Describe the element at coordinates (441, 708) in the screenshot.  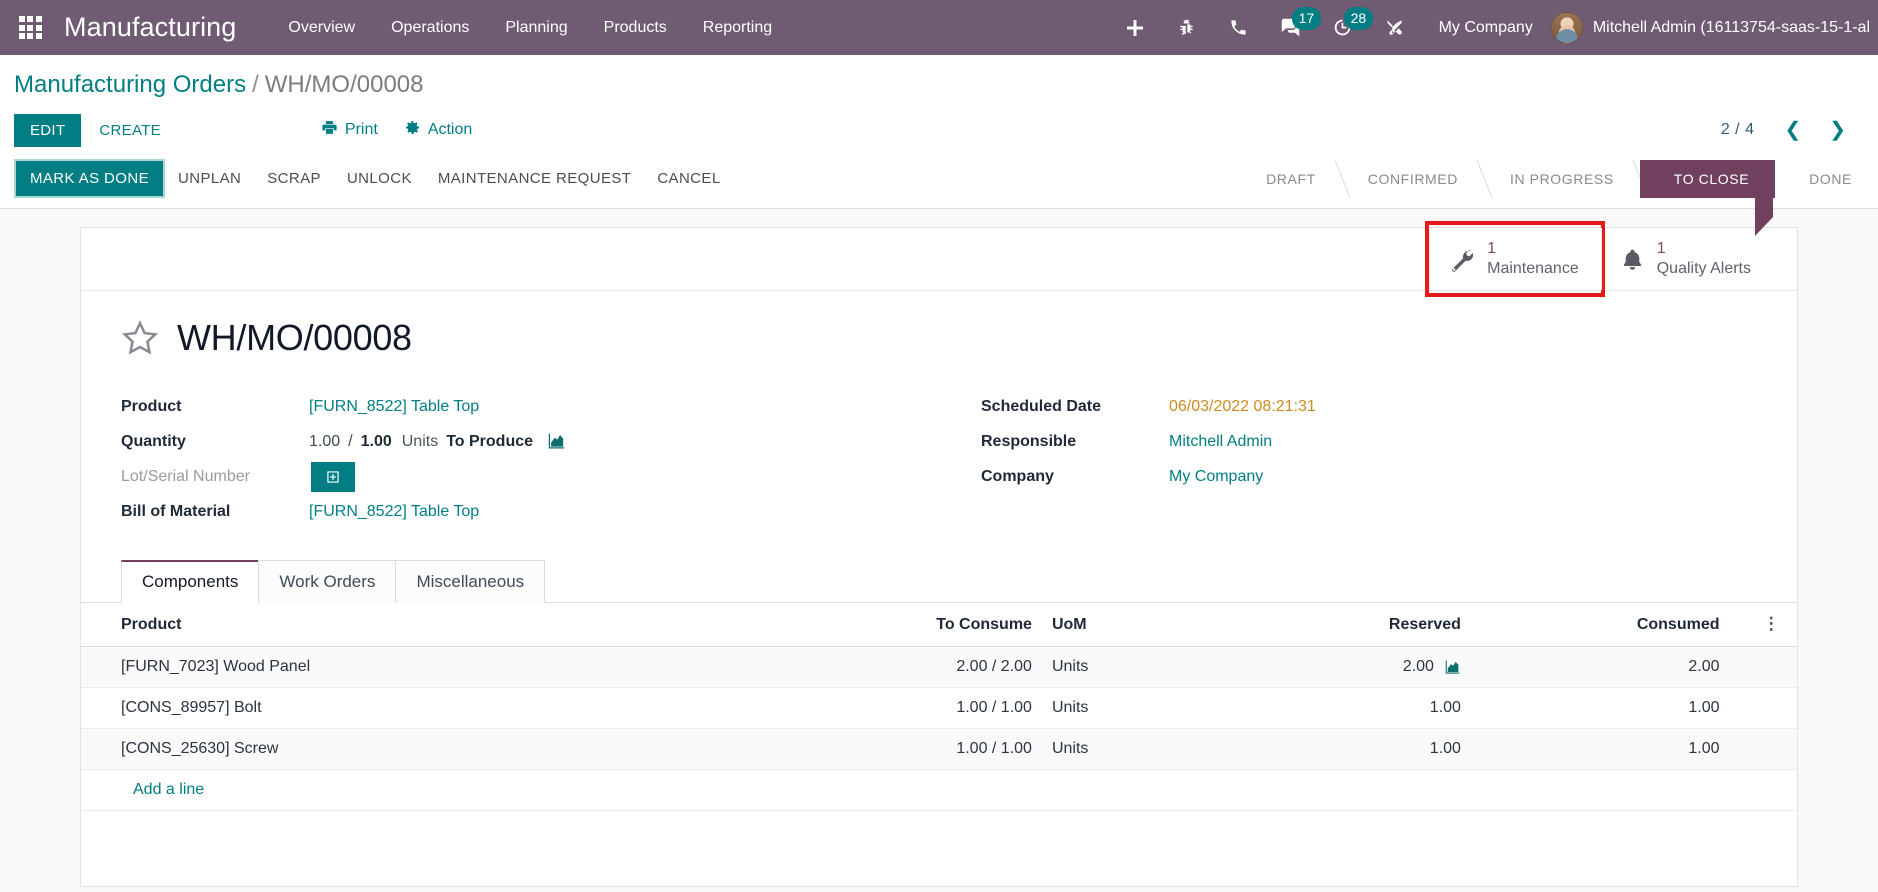
I see `cell-product: [CONS_89957] Bolt` at that location.